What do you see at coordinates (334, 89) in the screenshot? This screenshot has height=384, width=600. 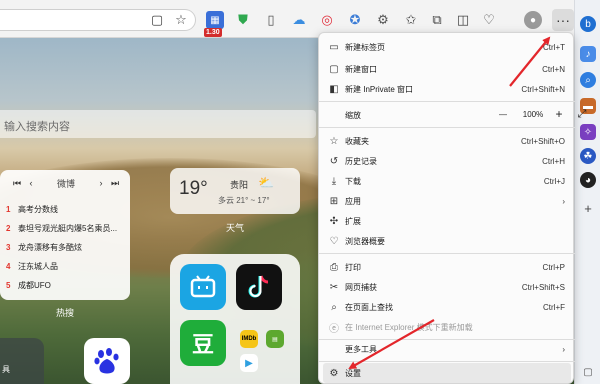 I see `inprivate-icon: ◧` at bounding box center [334, 89].